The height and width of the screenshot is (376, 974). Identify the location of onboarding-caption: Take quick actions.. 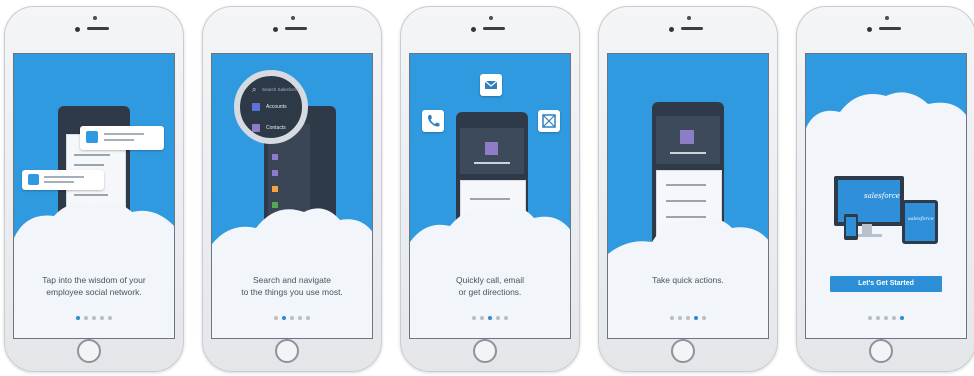
(688, 280).